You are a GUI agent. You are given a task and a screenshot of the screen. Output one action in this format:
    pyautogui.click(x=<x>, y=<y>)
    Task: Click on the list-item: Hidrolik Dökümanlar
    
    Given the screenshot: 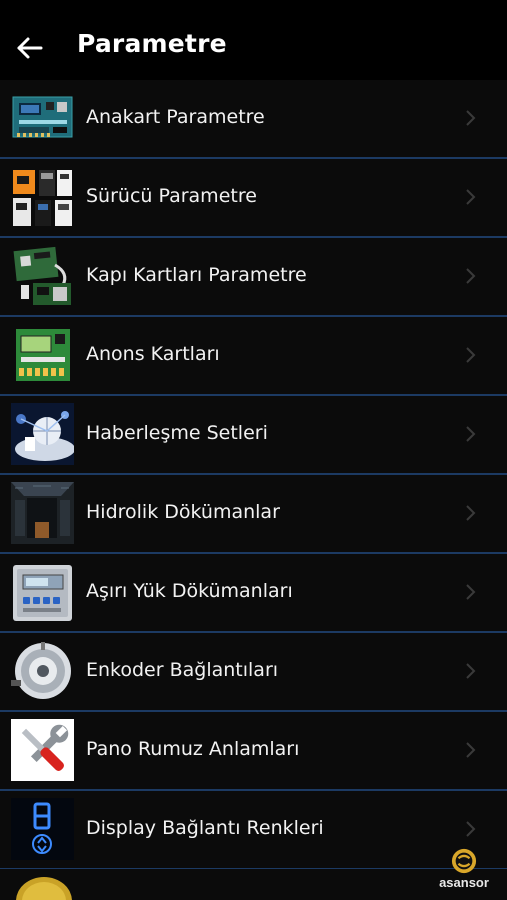 What is the action you would take?
    pyautogui.click(x=253, y=514)
    